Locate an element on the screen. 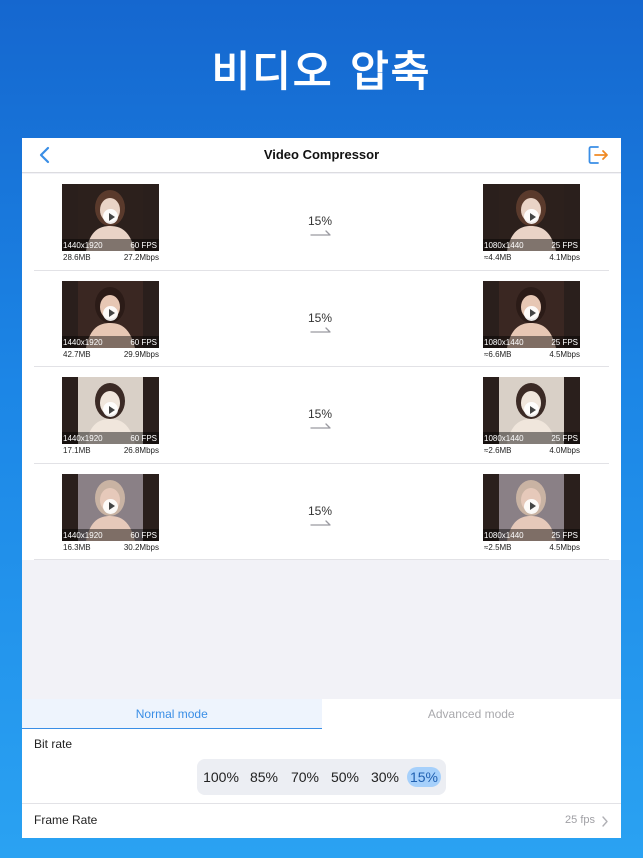  output-bitrate: 4.1Mbps is located at coordinates (564, 257).